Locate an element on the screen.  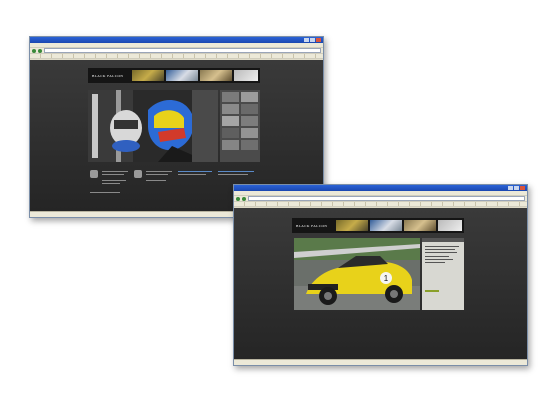
rating-stars is located at coordinates (432, 291).